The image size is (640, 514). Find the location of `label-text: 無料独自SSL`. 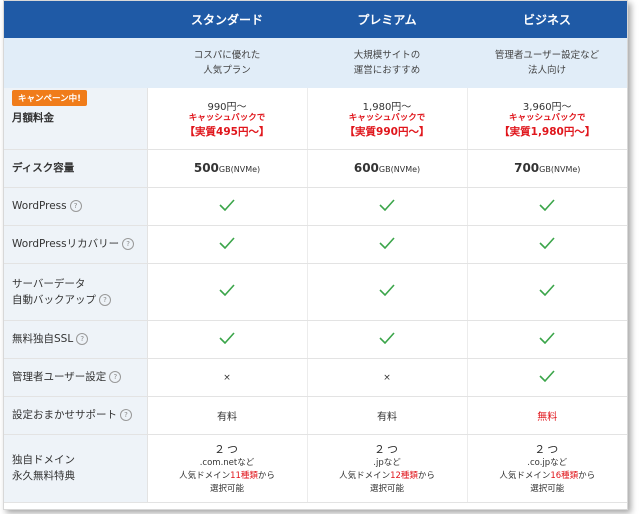

label-text: 無料独自SSL is located at coordinates (43, 339).